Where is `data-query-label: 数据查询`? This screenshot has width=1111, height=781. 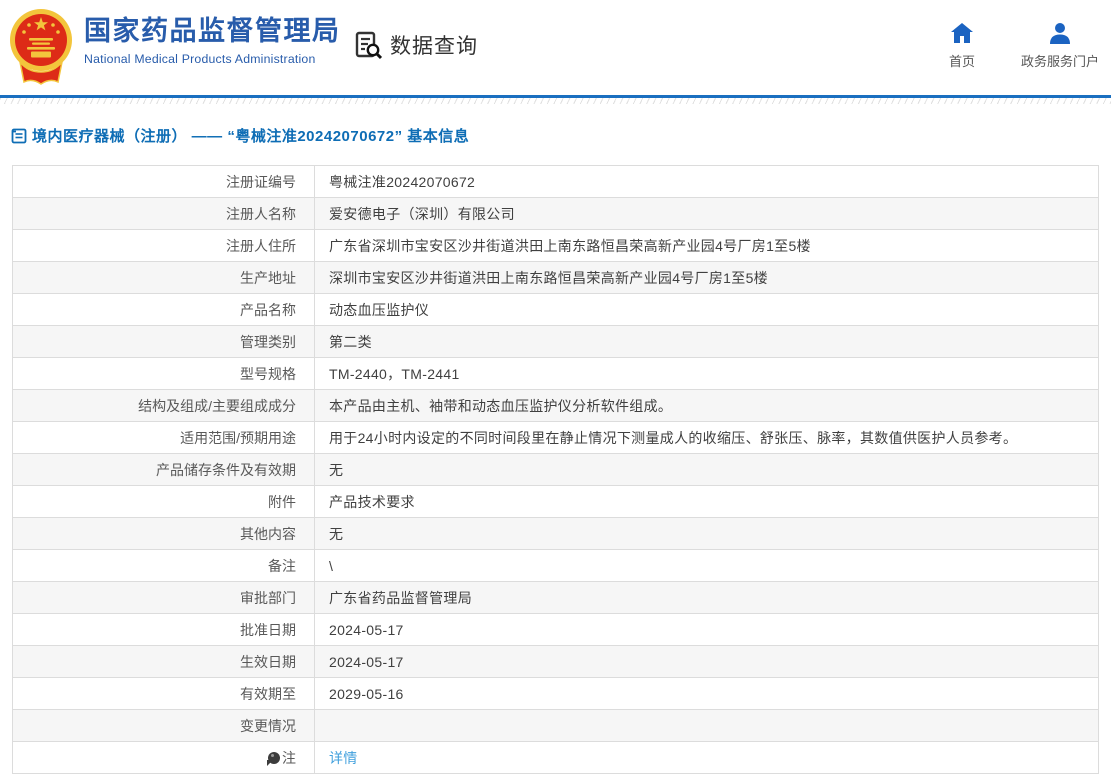 data-query-label: 数据查询 is located at coordinates (434, 46).